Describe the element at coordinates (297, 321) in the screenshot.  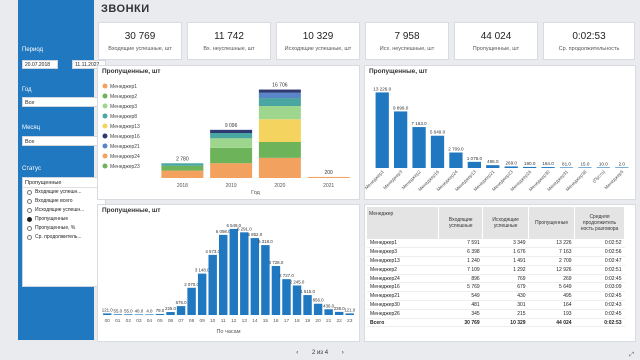
I see `x-tick-label: 18` at that location.